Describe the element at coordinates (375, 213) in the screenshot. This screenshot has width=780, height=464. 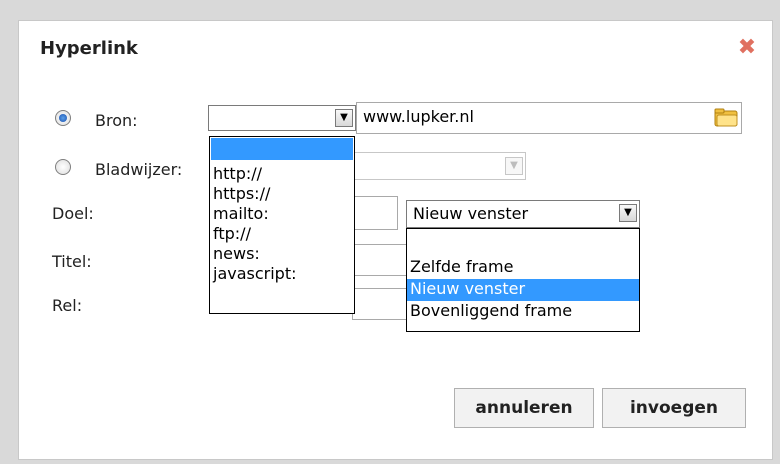
I see `target-input` at that location.